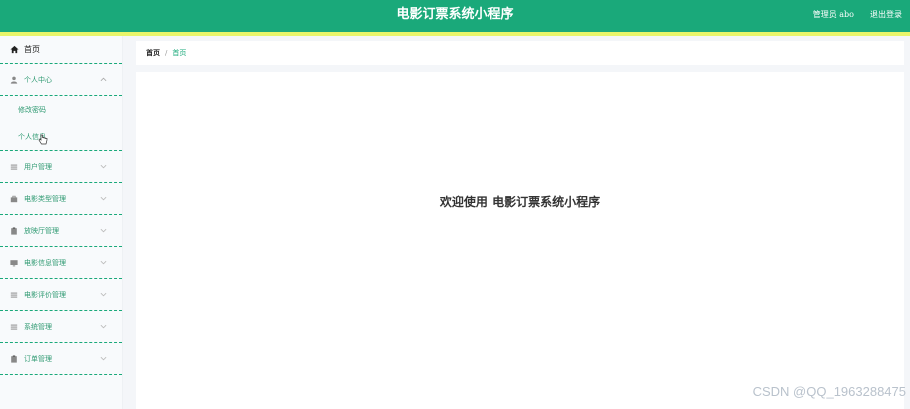 This screenshot has width=910, height=409. What do you see at coordinates (179, 53) in the screenshot?
I see `breadcrumb-current: 首页` at bounding box center [179, 53].